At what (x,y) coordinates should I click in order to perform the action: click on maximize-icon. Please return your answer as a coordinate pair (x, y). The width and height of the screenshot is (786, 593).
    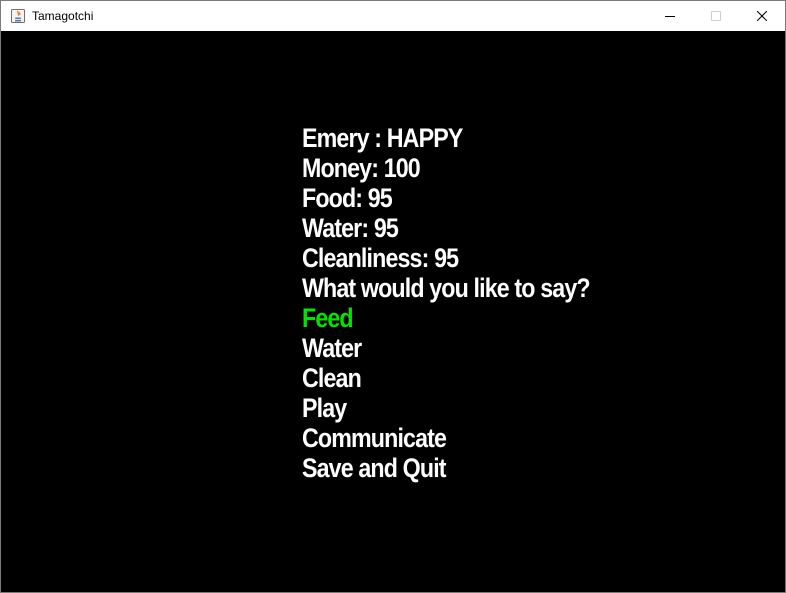
    Looking at the image, I should click on (716, 16).